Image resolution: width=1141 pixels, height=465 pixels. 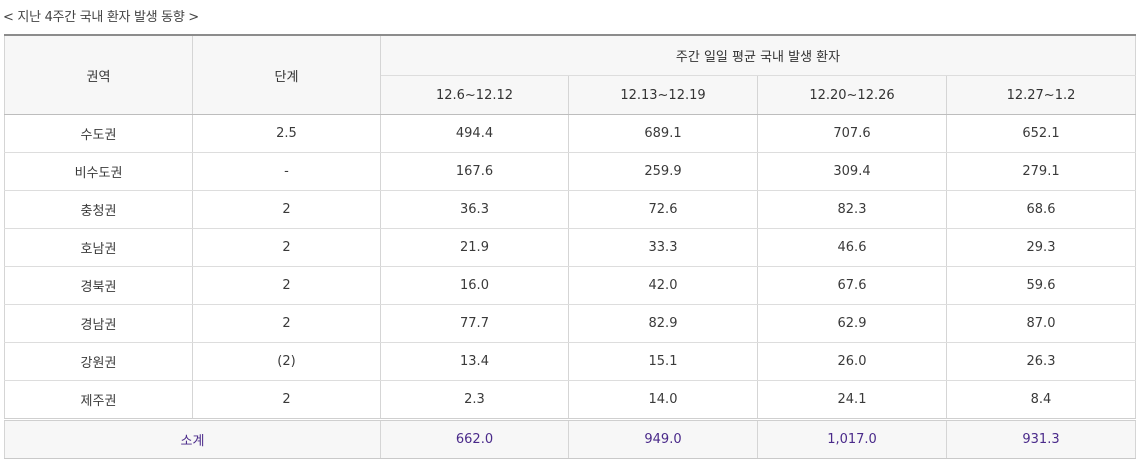 I want to click on value-cell: 16.0, so click(x=474, y=285).